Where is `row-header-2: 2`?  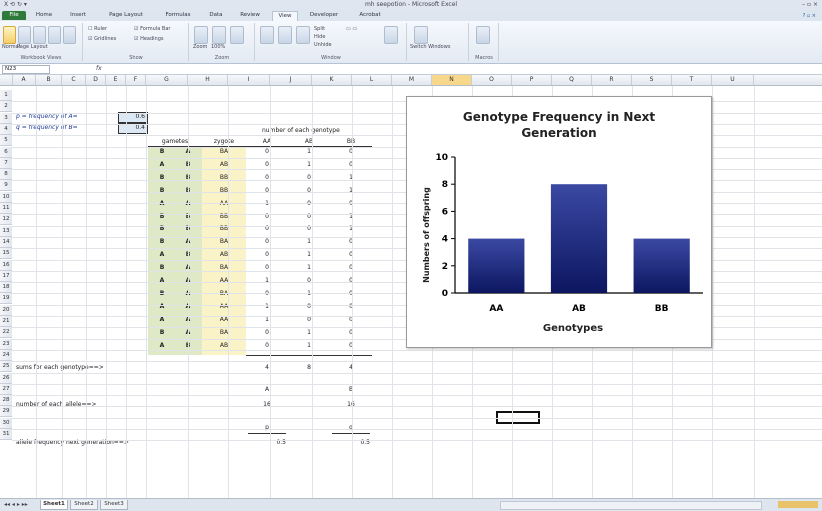 row-header-2: 2 is located at coordinates (6, 107).